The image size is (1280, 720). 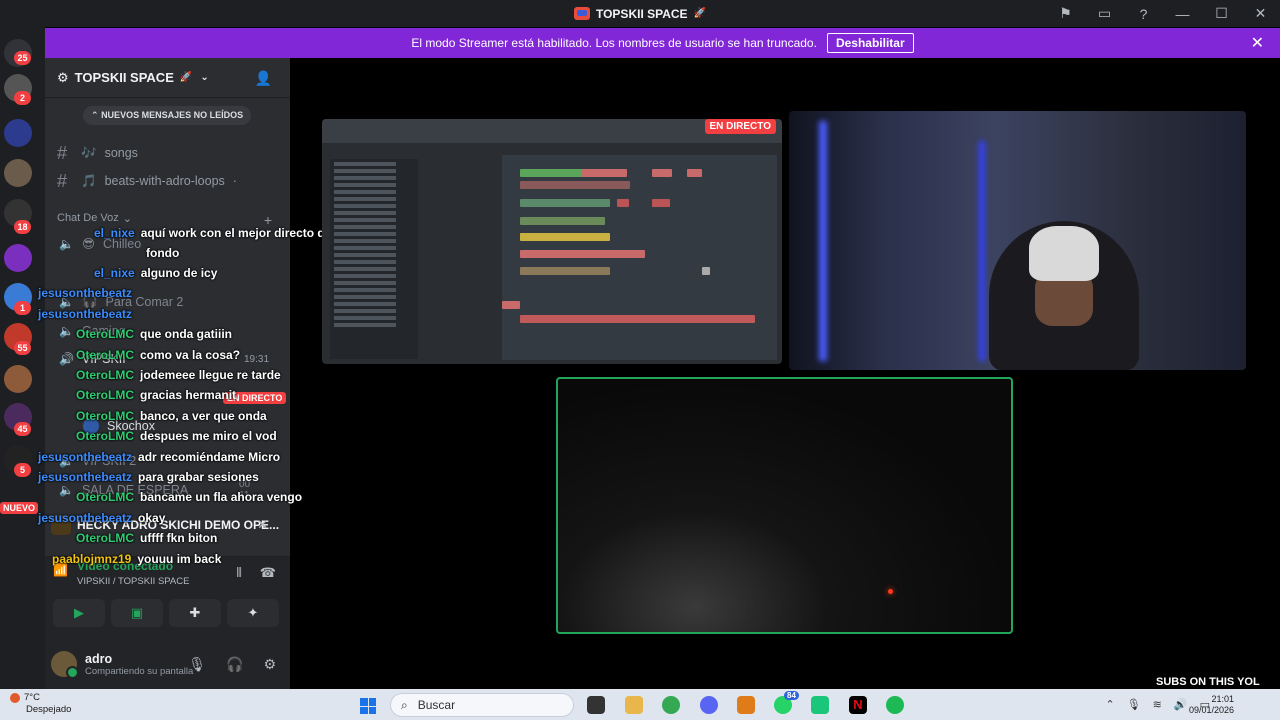 What do you see at coordinates (1221, 13) in the screenshot?
I see `maximize-button: ☐` at bounding box center [1221, 13].